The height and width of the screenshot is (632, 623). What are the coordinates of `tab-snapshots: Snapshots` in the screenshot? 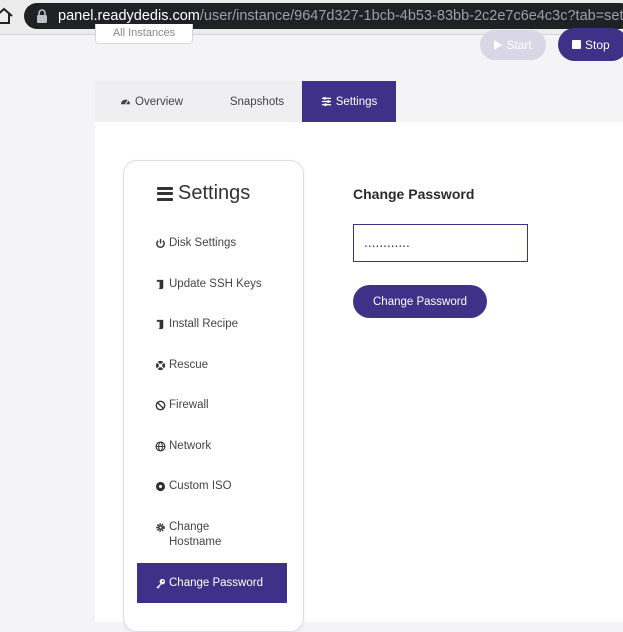 It's located at (255, 101).